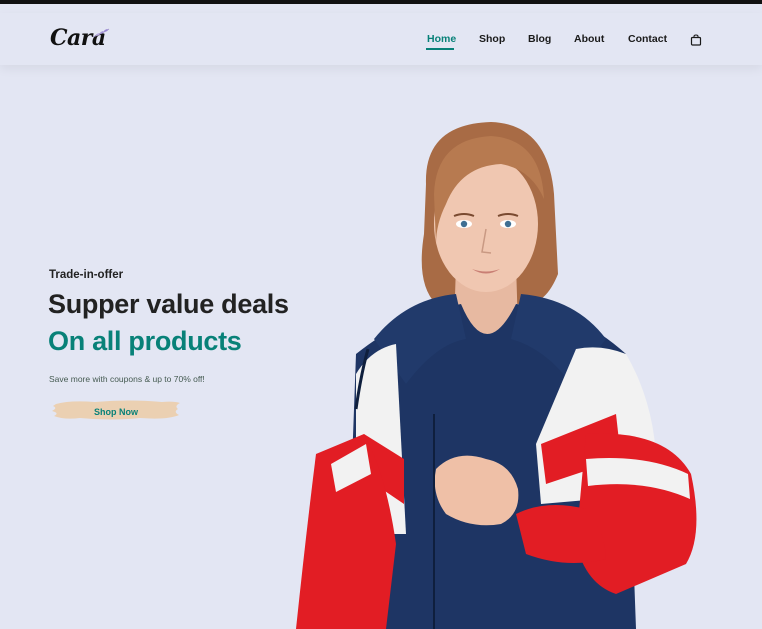  I want to click on hero-subtitle: Trade-in-offer, so click(86, 275).